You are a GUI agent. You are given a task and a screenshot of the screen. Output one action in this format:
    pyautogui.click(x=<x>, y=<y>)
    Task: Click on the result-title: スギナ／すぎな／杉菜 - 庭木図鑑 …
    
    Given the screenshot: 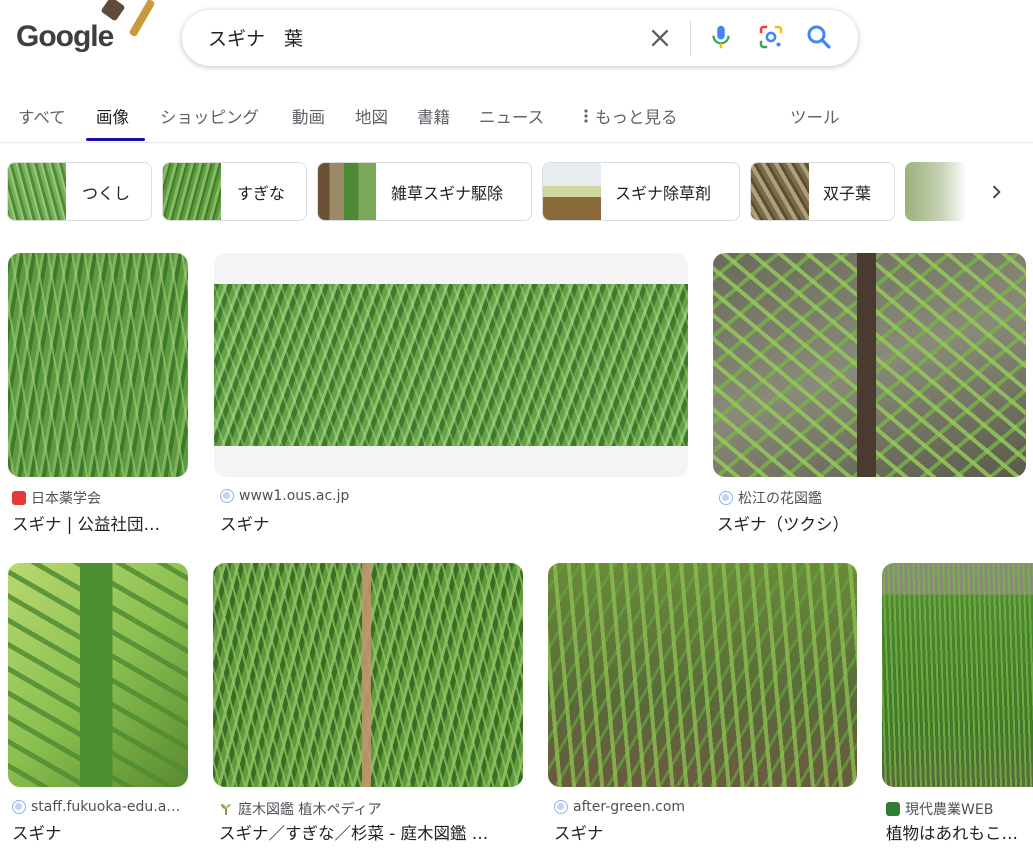 What is the action you would take?
    pyautogui.click(x=369, y=832)
    